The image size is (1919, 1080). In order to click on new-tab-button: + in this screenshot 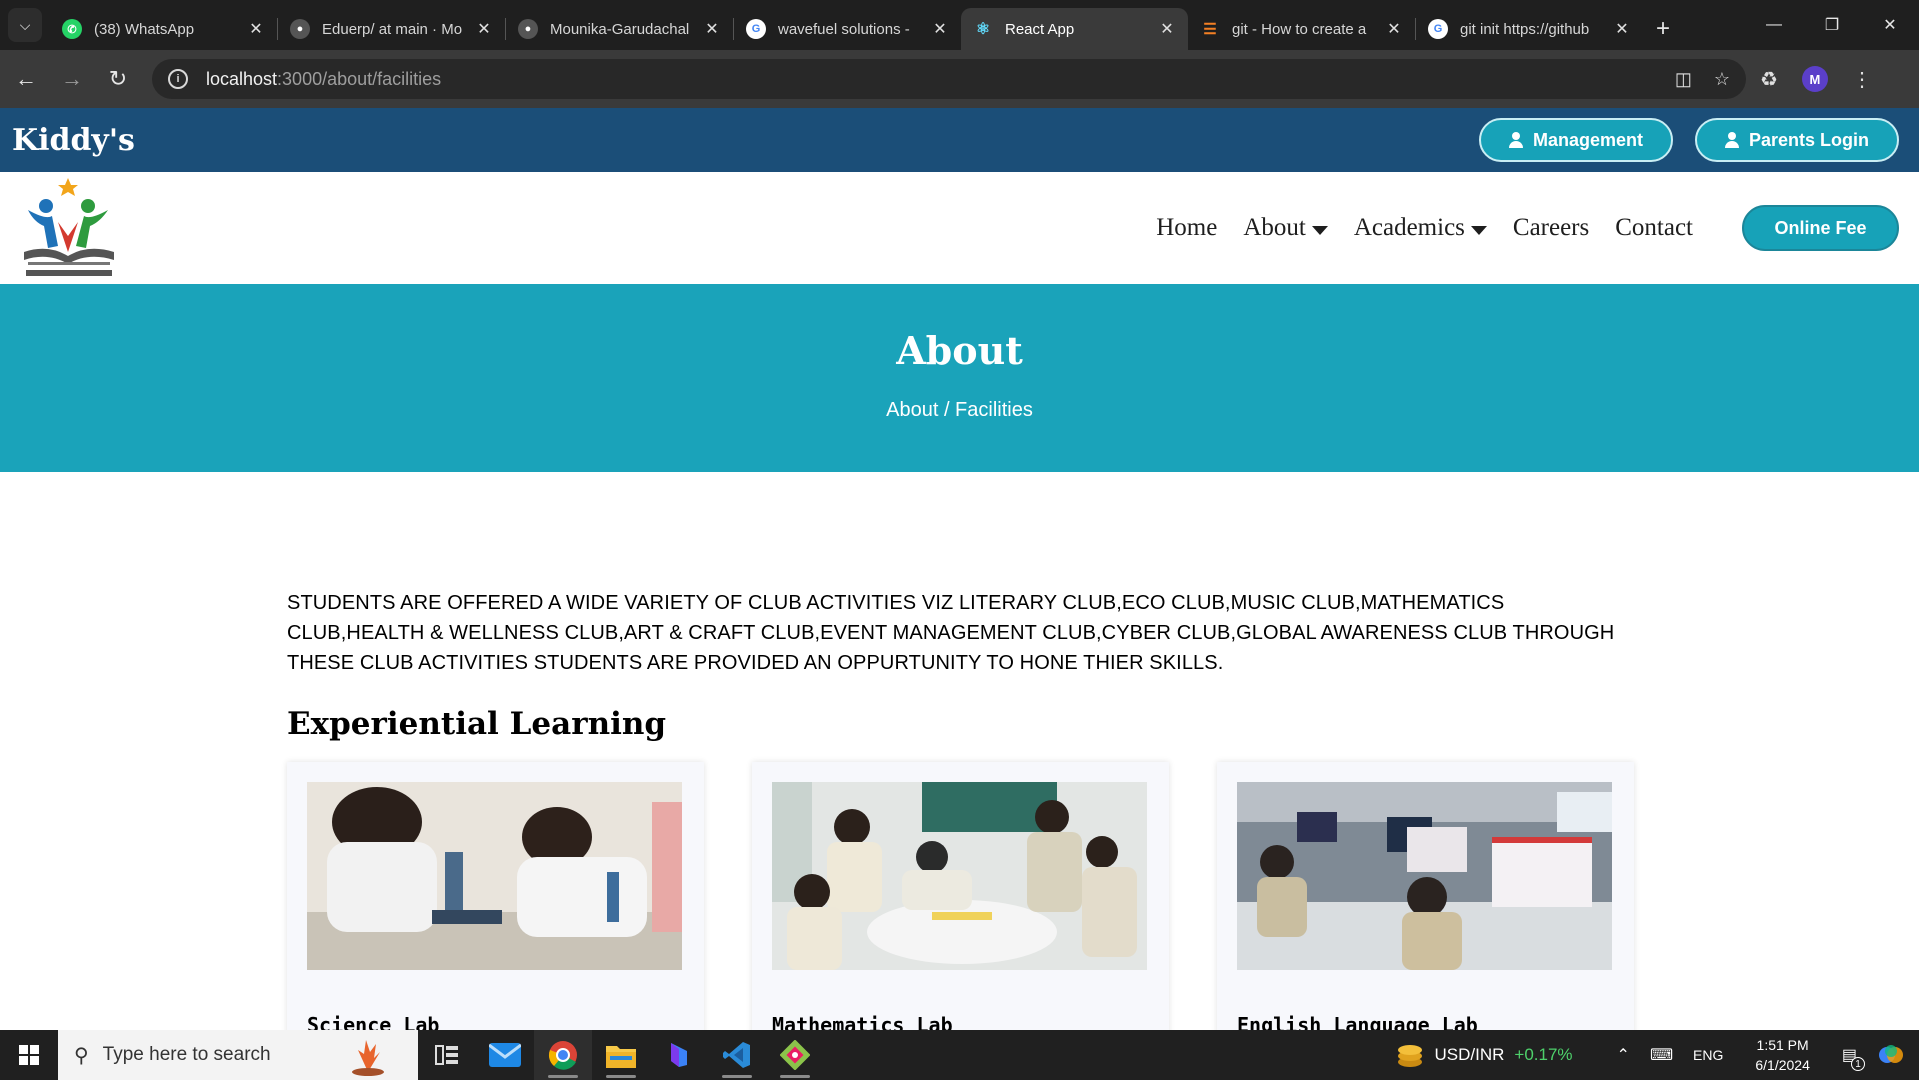, I will do `click(1663, 29)`.